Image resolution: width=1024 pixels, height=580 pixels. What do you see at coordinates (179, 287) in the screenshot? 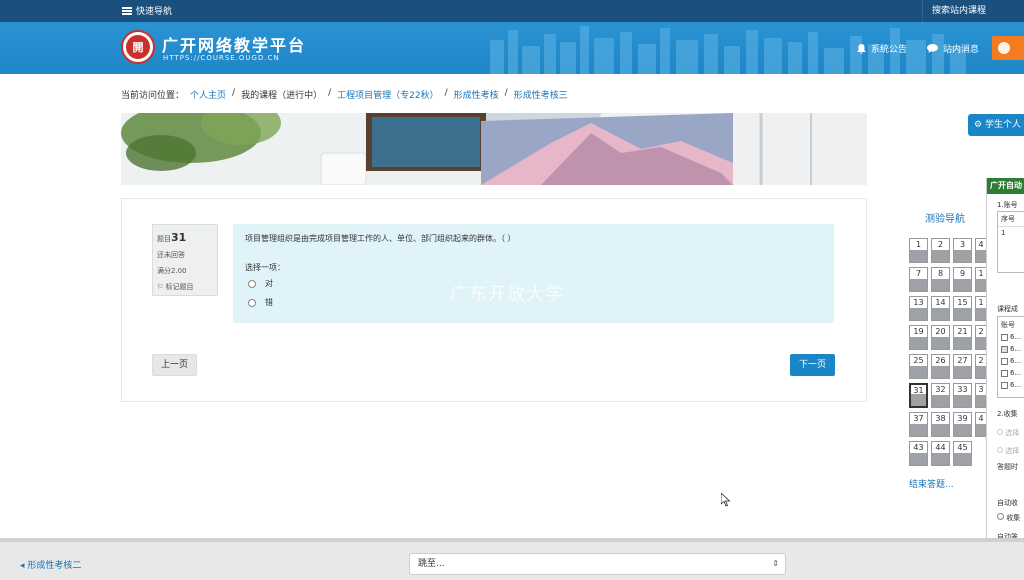
I see `flag-question-label: 标记题目` at bounding box center [179, 287].